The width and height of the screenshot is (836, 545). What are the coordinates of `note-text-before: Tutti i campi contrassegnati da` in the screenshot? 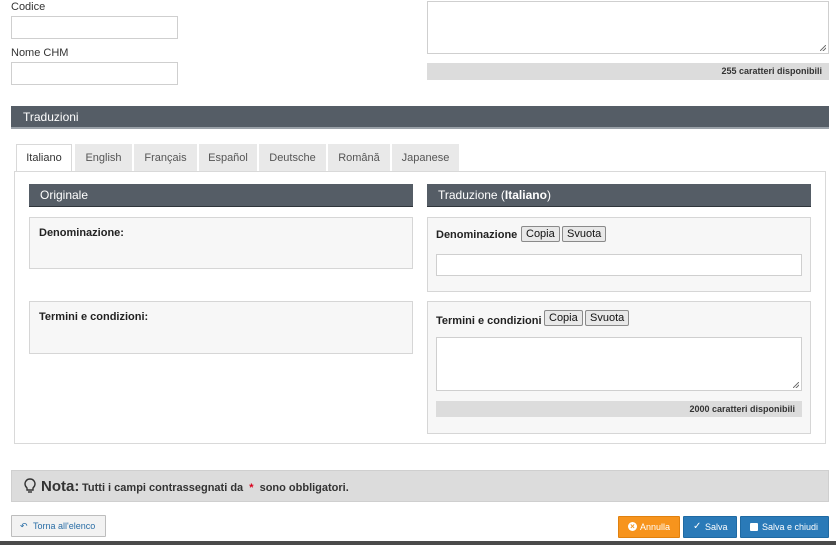 It's located at (163, 488).